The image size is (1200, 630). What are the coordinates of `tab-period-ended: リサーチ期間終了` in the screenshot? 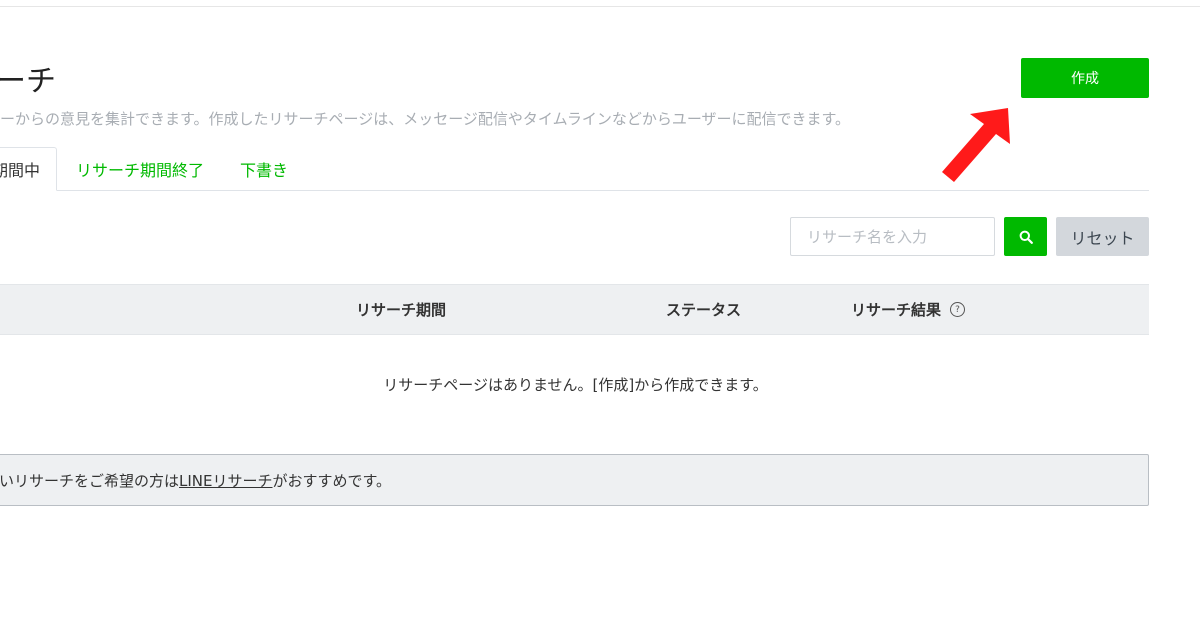 It's located at (140, 168).